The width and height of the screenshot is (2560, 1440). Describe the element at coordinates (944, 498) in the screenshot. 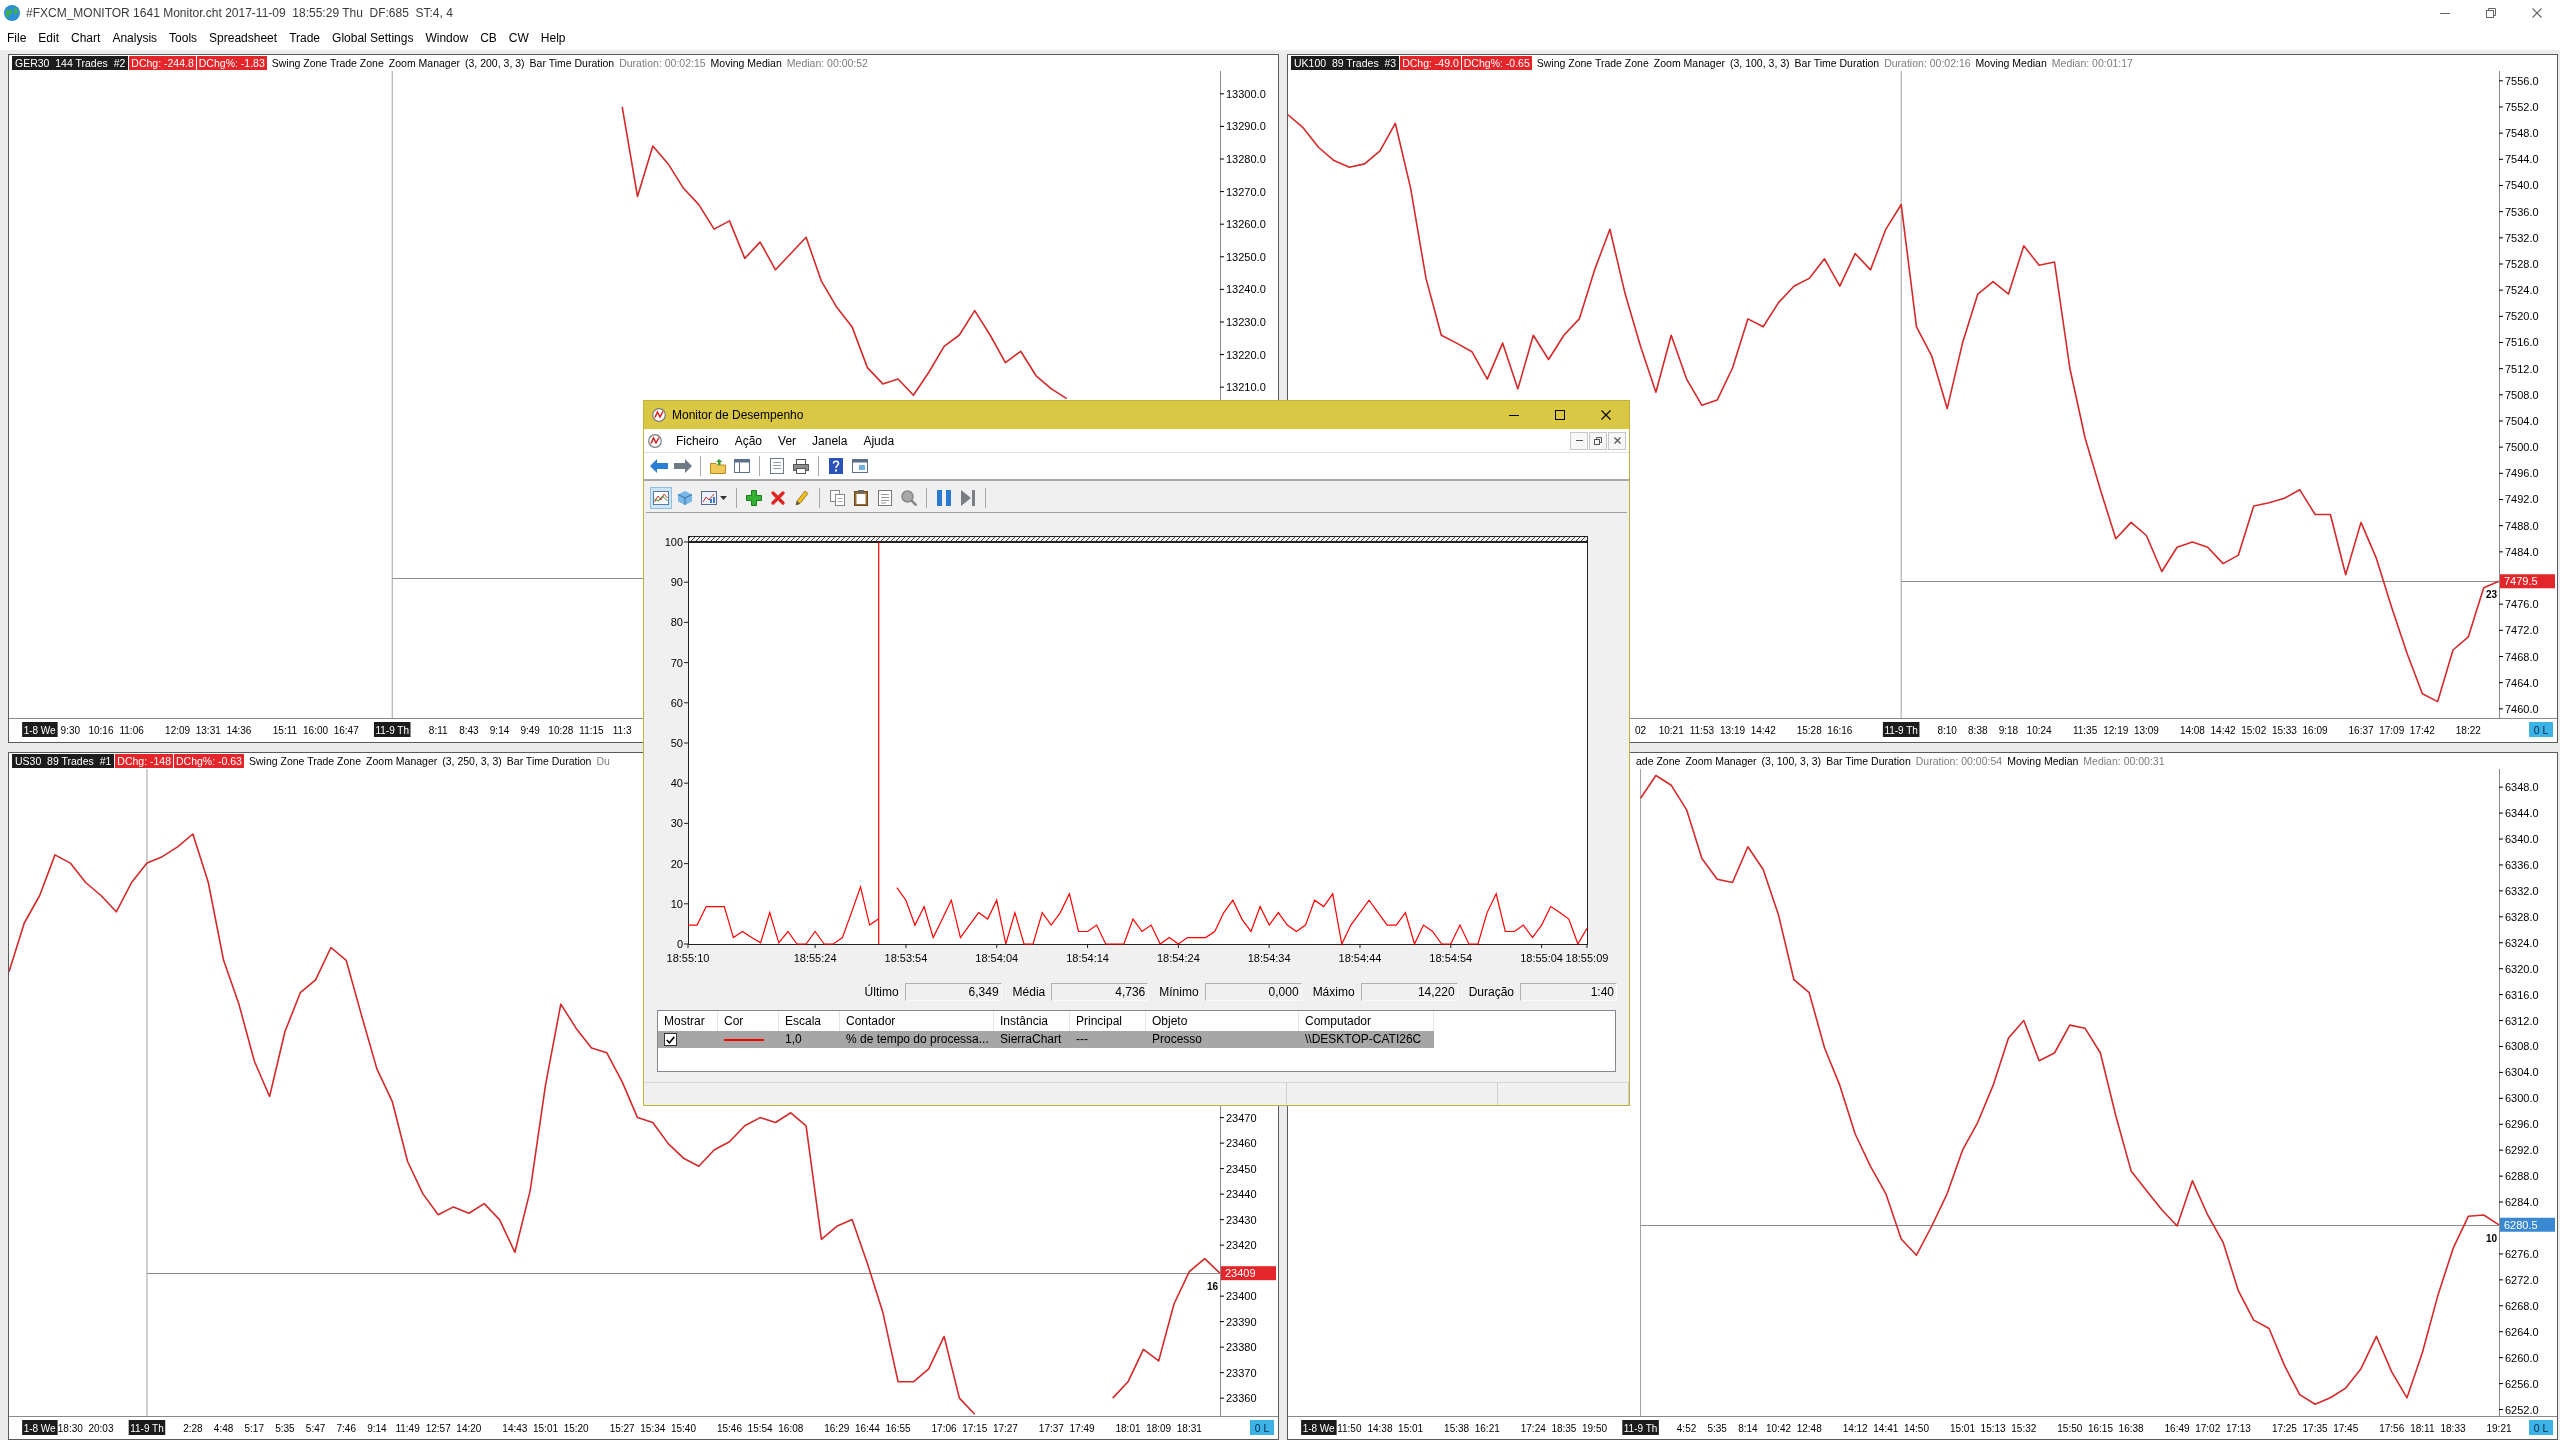

I see `pause-icon` at that location.